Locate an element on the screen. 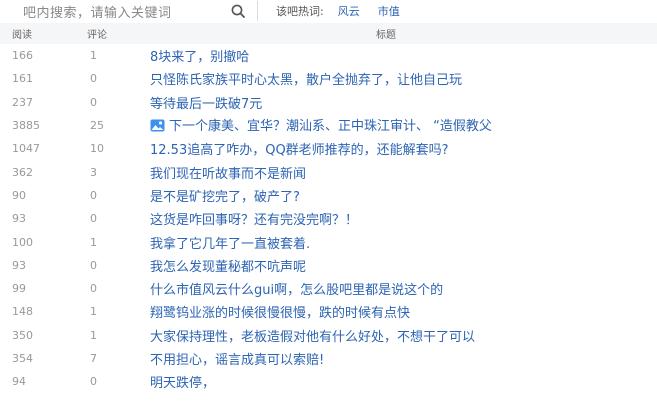 The width and height of the screenshot is (657, 401). table-row: 161 0 只怪陈氏家族平时心太黑，散户全抛弃了，让他自己玩 is located at coordinates (328, 78).